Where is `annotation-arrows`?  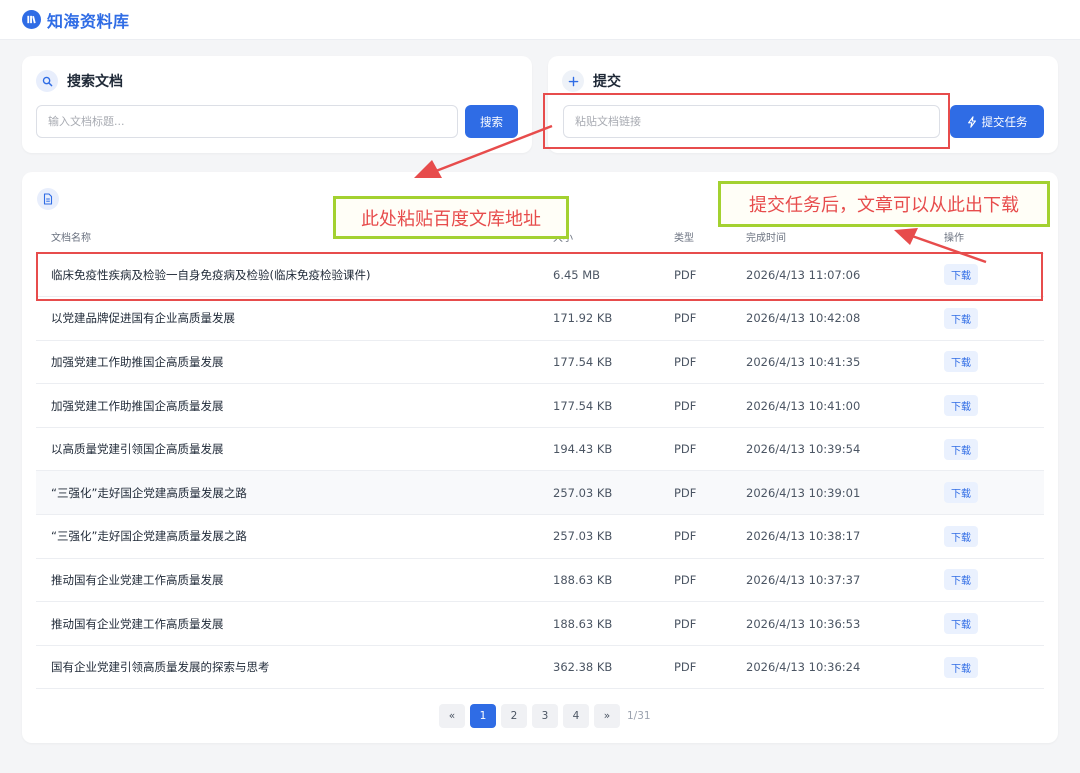
annotation-arrows is located at coordinates (700, 194).